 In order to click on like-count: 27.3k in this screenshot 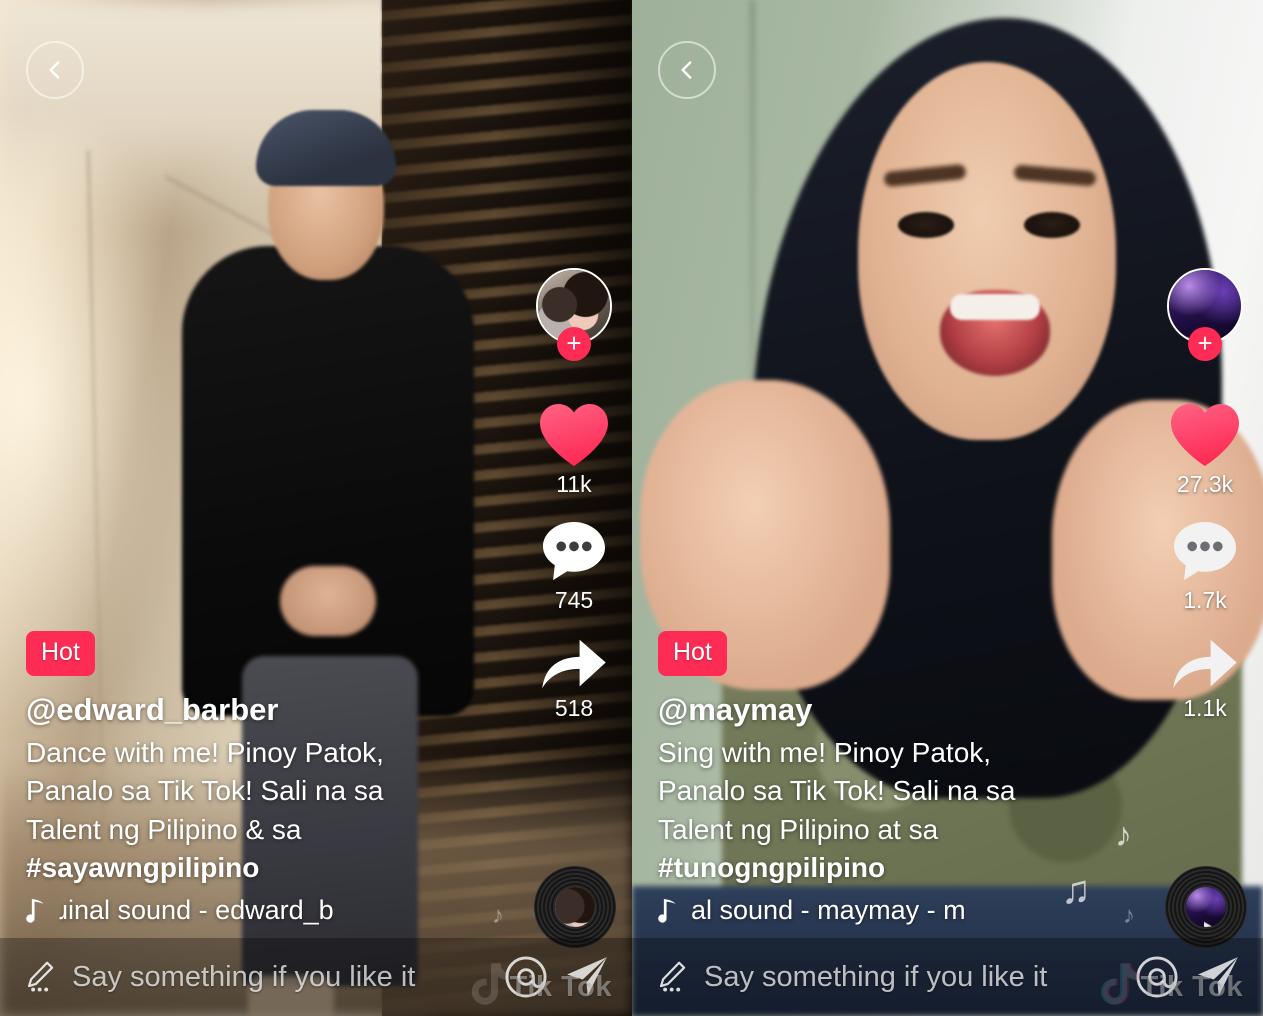, I will do `click(1205, 484)`.